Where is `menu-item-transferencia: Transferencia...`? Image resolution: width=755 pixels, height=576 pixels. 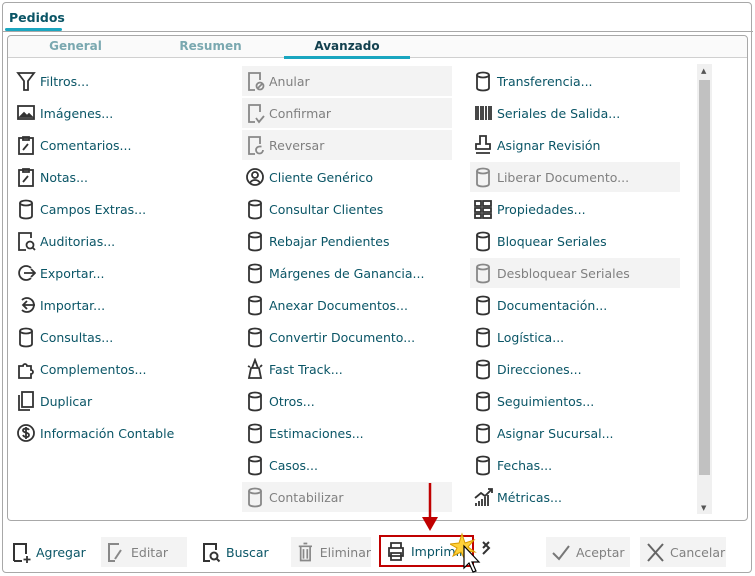 menu-item-transferencia: Transferencia... is located at coordinates (575, 81).